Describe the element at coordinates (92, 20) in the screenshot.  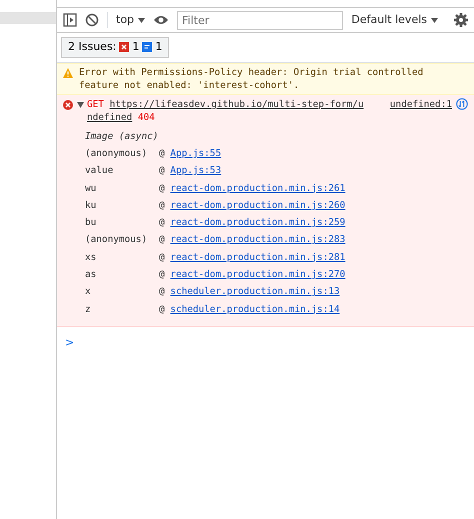
I see `clear-icon` at that location.